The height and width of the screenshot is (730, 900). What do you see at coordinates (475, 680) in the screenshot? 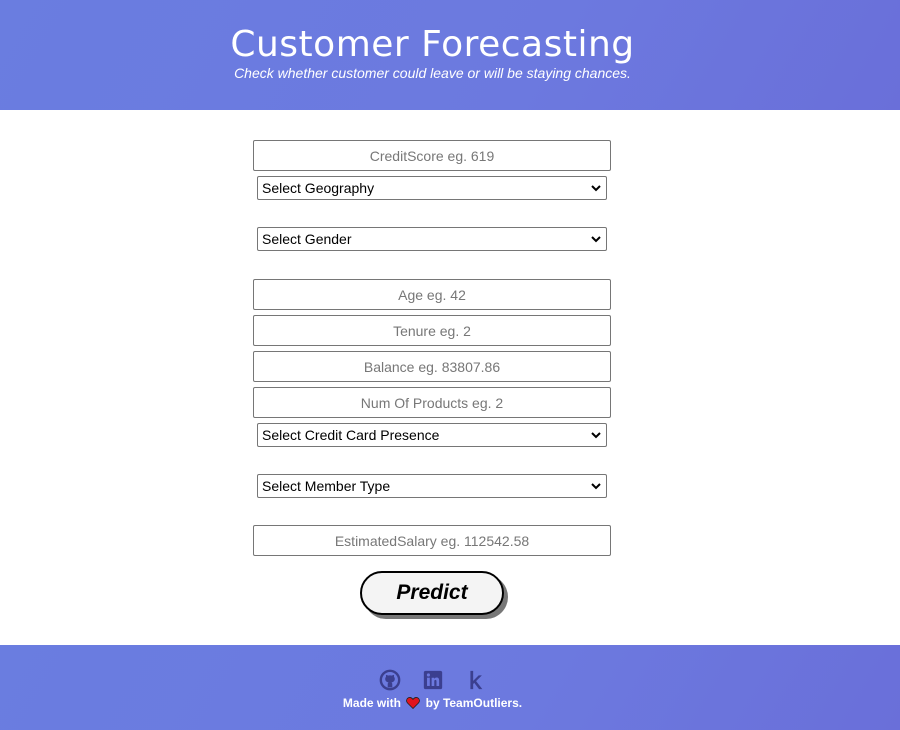
I see `kaggle-icon` at bounding box center [475, 680].